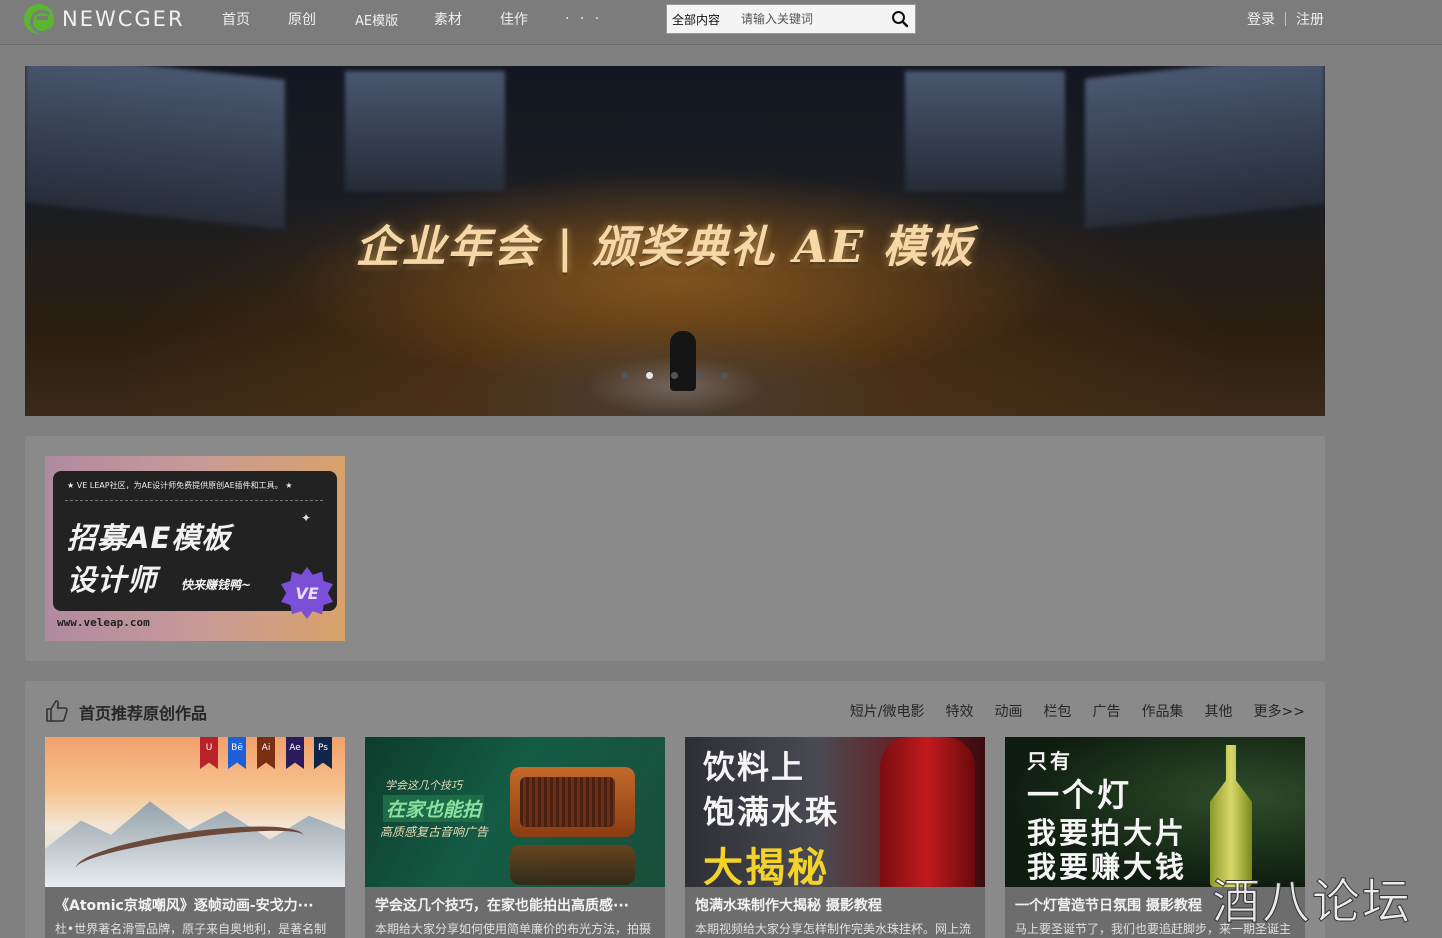  What do you see at coordinates (295, 753) in the screenshot?
I see `ribbon-badge: Ae` at bounding box center [295, 753].